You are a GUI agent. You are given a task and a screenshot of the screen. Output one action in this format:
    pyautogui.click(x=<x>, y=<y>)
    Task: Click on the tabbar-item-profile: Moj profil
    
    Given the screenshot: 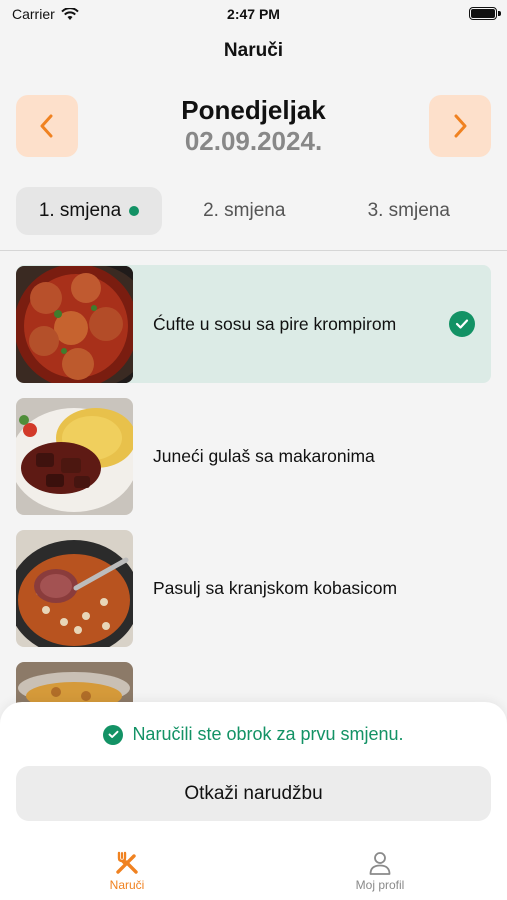 What is the action you would take?
    pyautogui.click(x=380, y=871)
    